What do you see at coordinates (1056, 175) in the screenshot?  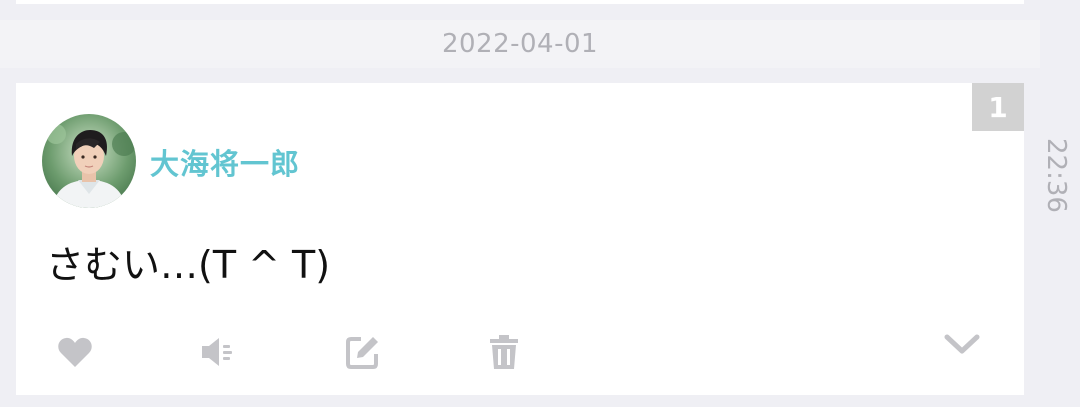 I see `post-time: 22:36` at bounding box center [1056, 175].